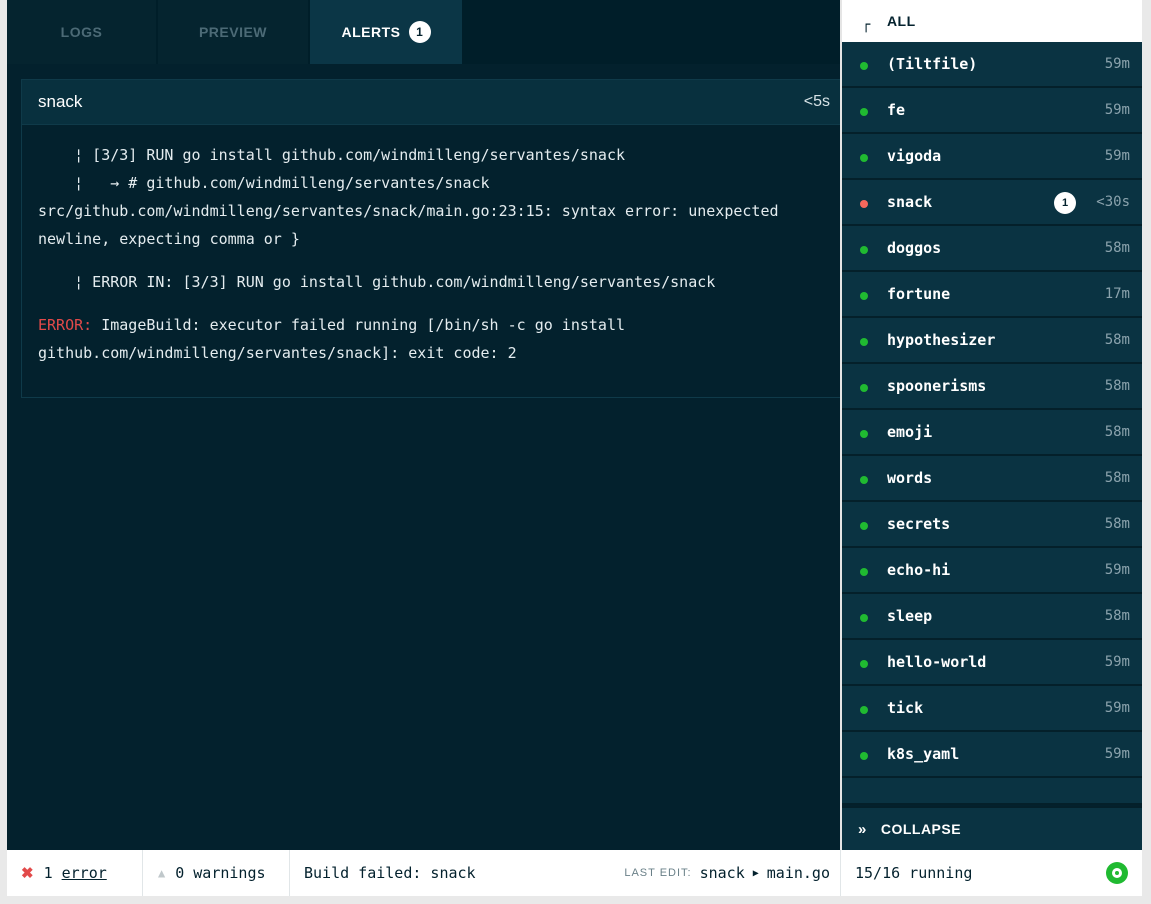 The image size is (1151, 904). I want to click on tab-preview: PREVIEW, so click(233, 32).